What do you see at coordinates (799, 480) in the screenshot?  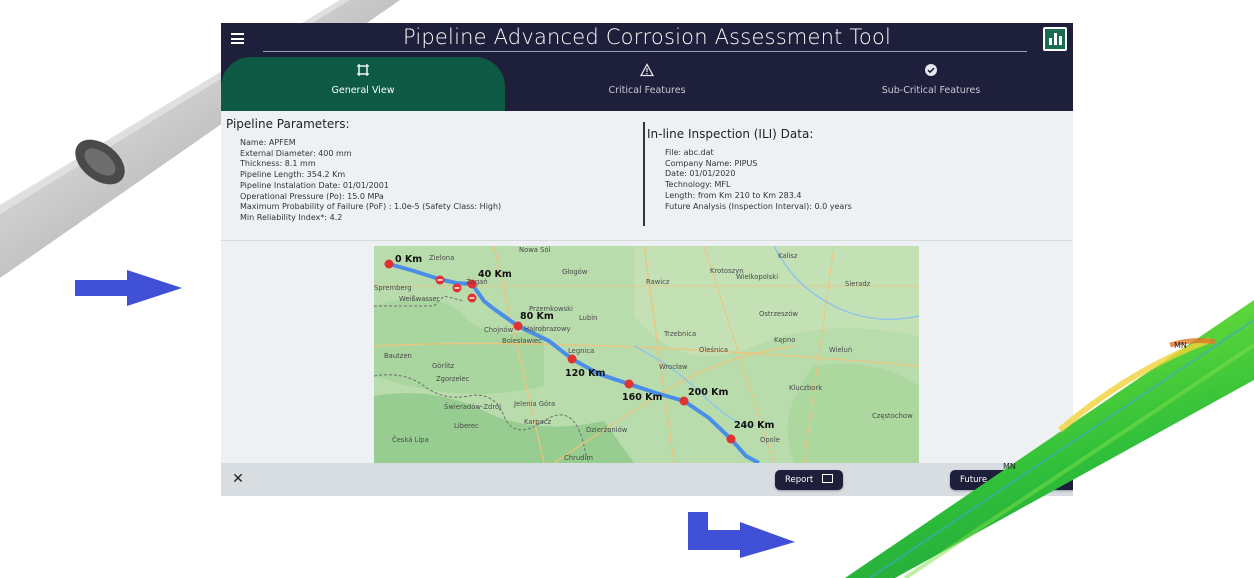 I see `report-button-label: Report` at bounding box center [799, 480].